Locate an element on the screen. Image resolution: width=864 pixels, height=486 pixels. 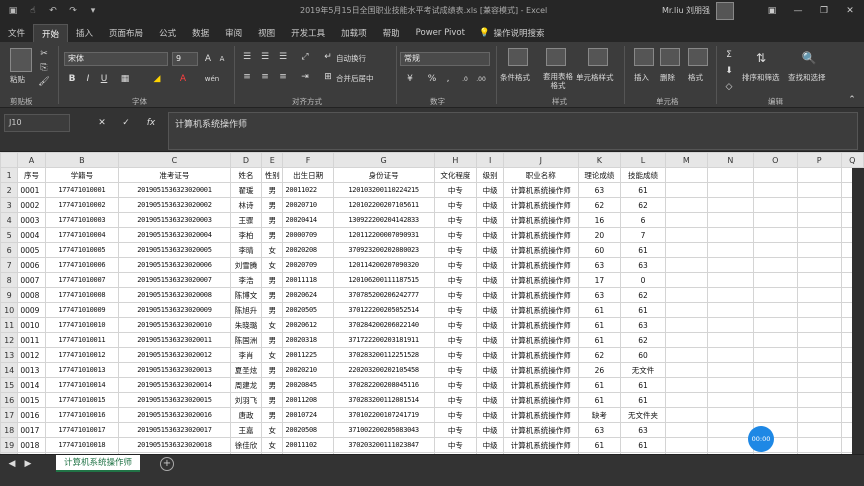
column-header: I is located at coordinates (490, 160).